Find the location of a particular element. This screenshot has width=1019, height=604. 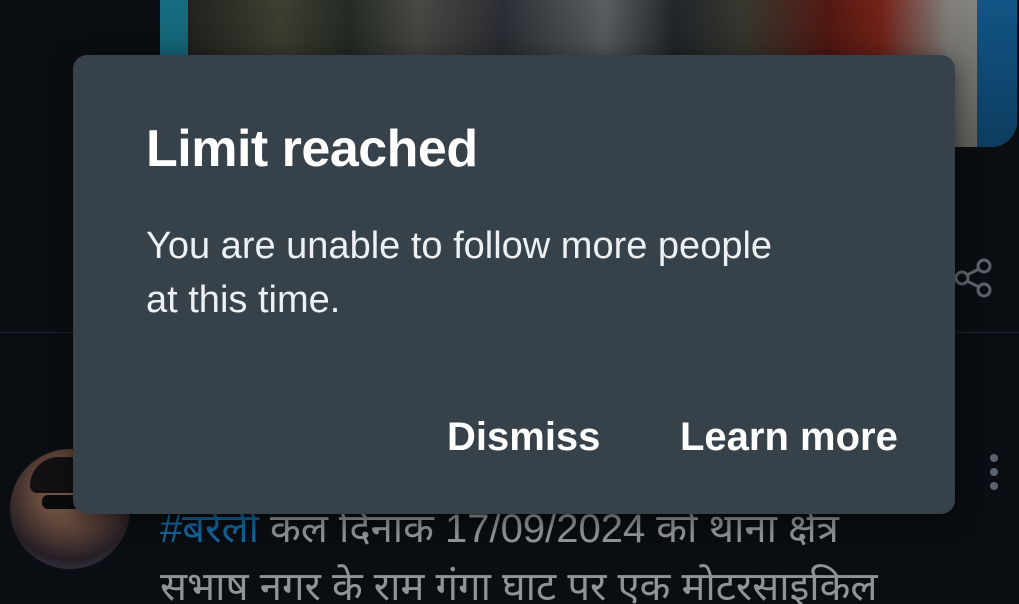

dismiss-button: Dismiss is located at coordinates (523, 437).